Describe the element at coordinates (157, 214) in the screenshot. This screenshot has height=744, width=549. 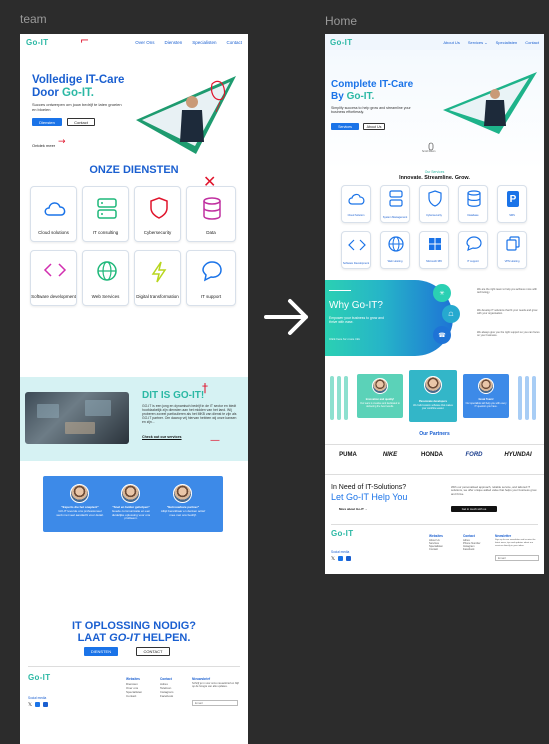
I see `service-card-cybersecurity: Cybersecurity` at that location.